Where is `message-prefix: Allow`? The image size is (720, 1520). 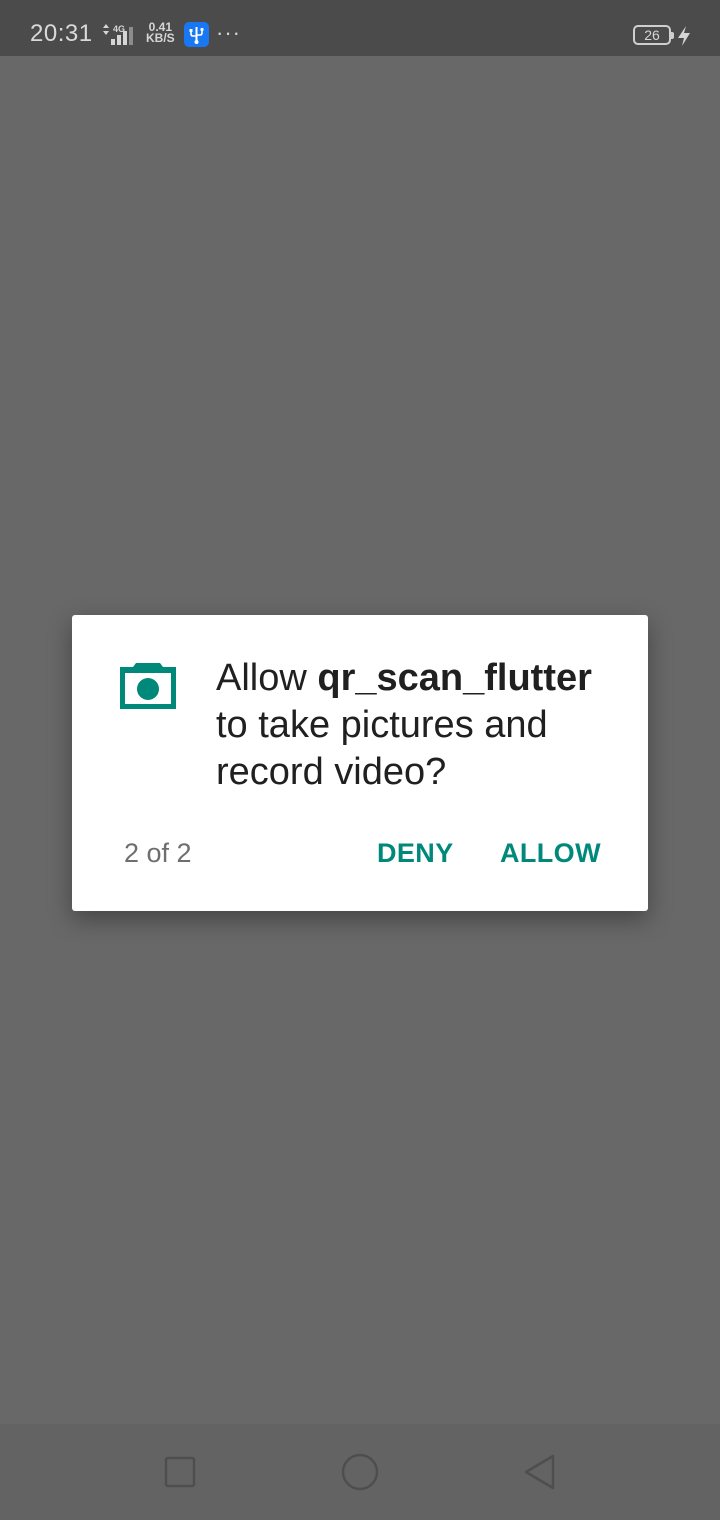
message-prefix: Allow is located at coordinates (267, 678).